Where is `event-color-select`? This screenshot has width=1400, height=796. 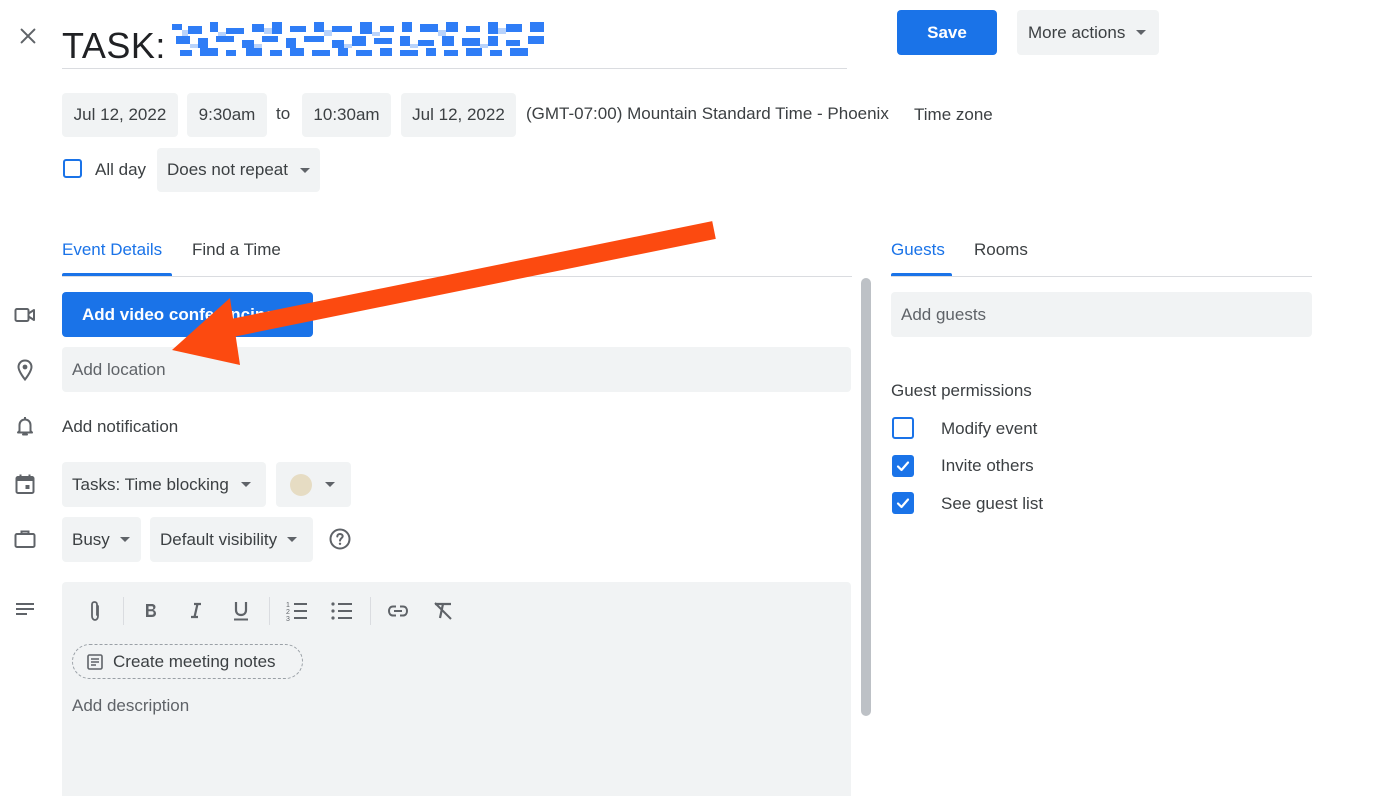
event-color-select is located at coordinates (313, 484).